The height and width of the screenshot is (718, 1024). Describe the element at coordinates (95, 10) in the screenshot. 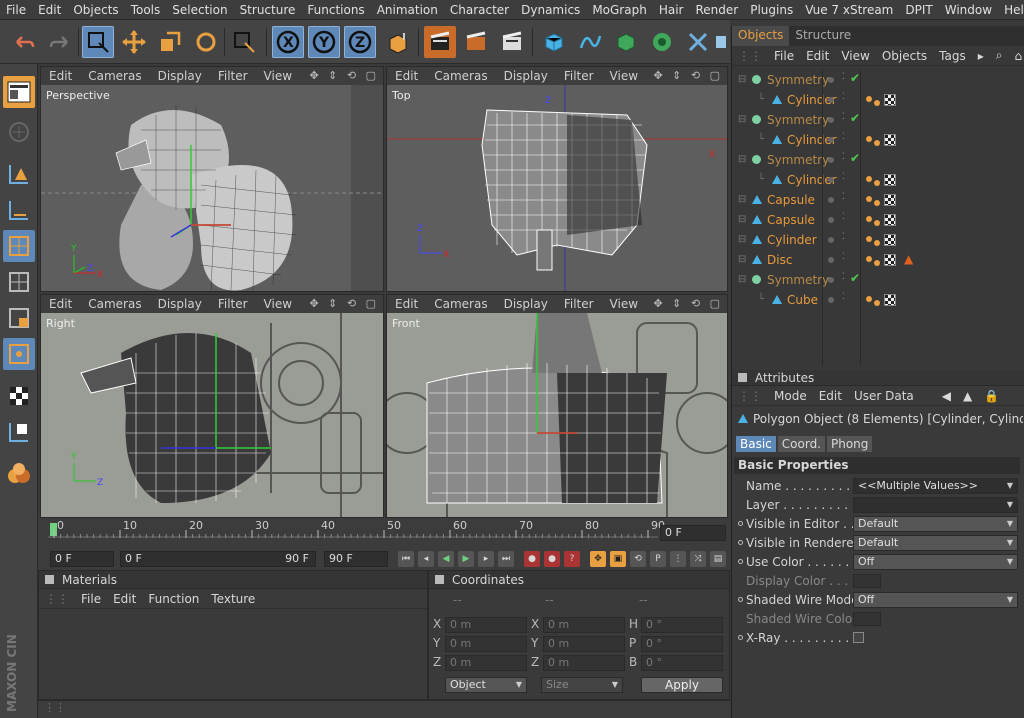

I see `menu-objects: Objects` at that location.